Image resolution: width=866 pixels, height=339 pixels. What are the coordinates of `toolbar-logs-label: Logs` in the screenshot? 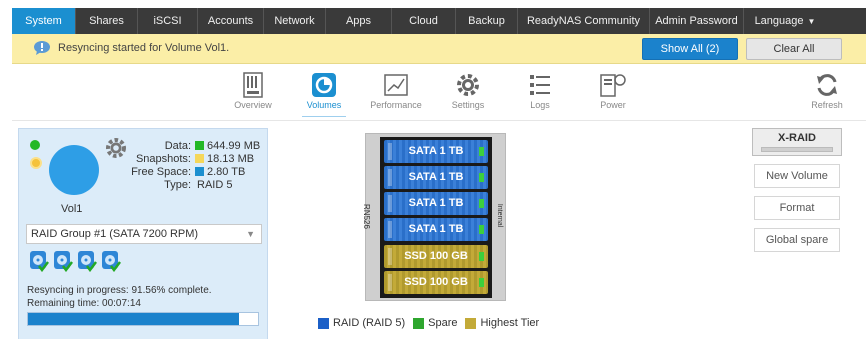 It's located at (540, 105).